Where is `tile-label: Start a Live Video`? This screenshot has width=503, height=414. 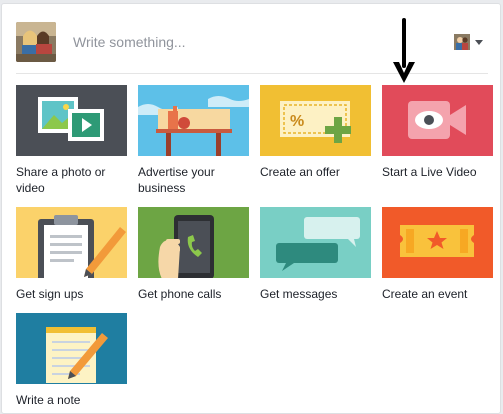
tile-label: Start a Live Video is located at coordinates (429, 172).